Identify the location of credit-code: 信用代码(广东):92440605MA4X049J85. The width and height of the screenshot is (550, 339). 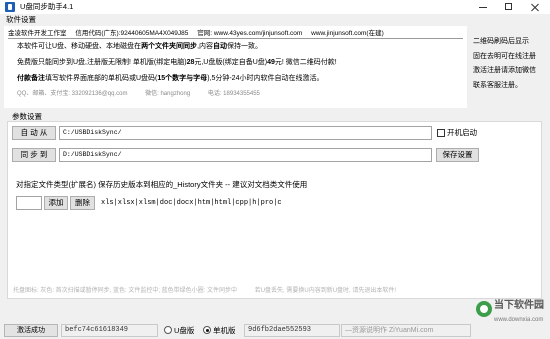
(132, 33).